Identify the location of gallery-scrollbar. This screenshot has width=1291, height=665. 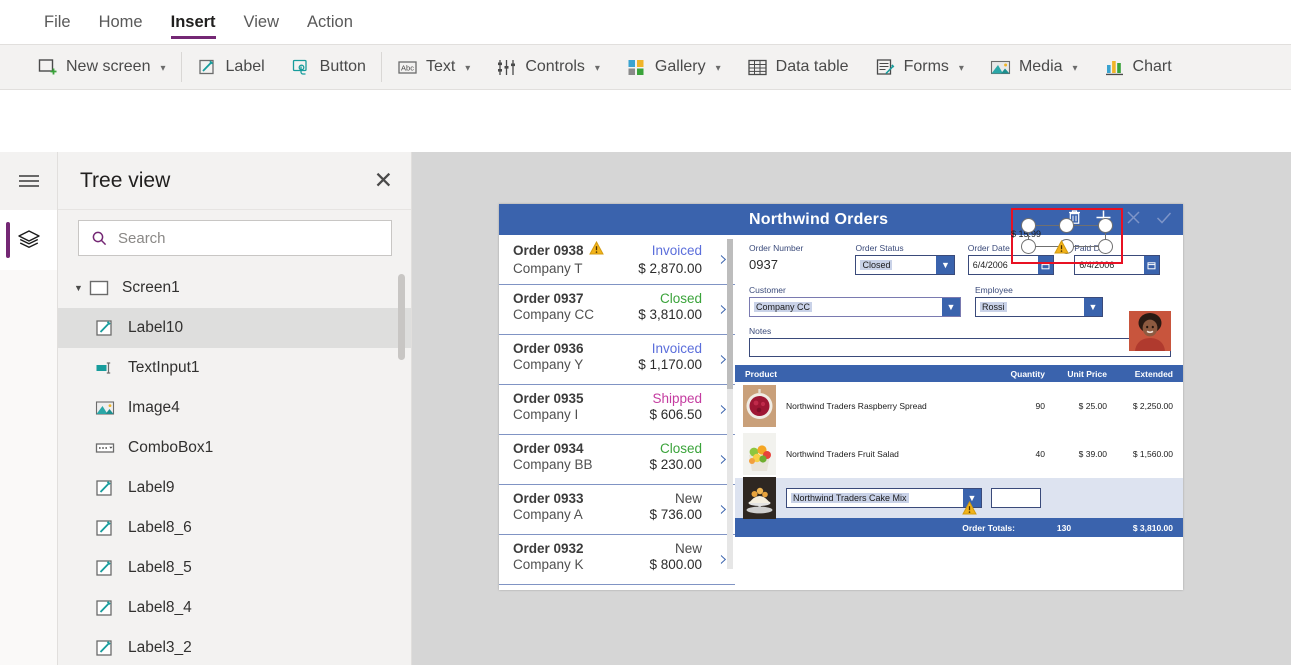
(730, 404).